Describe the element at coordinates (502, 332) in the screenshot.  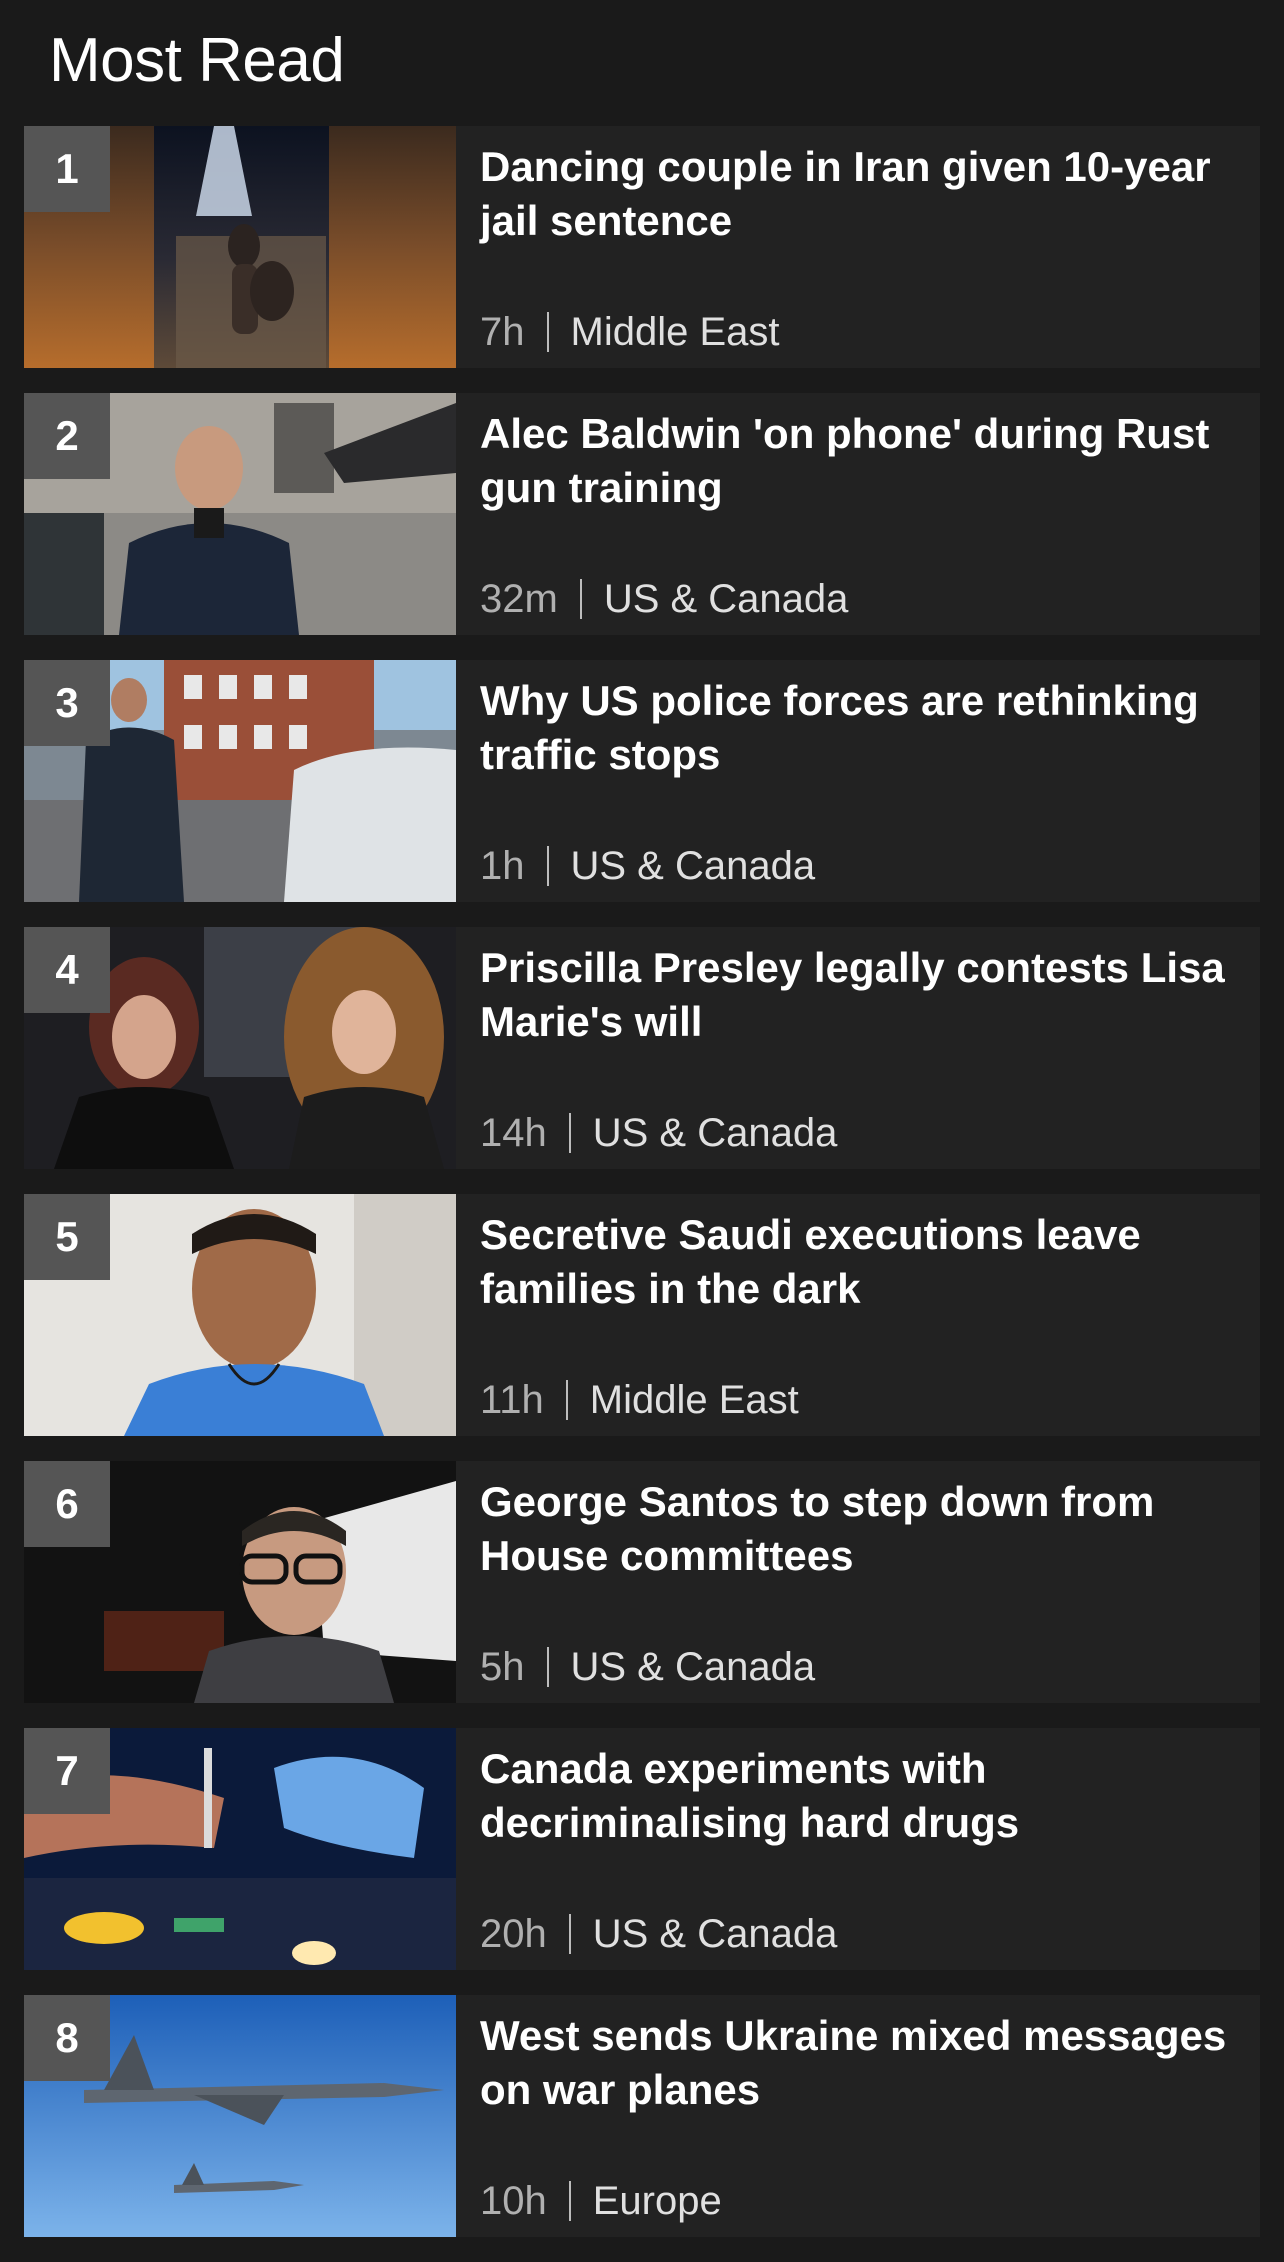
I see `timestamp: 7h` at that location.